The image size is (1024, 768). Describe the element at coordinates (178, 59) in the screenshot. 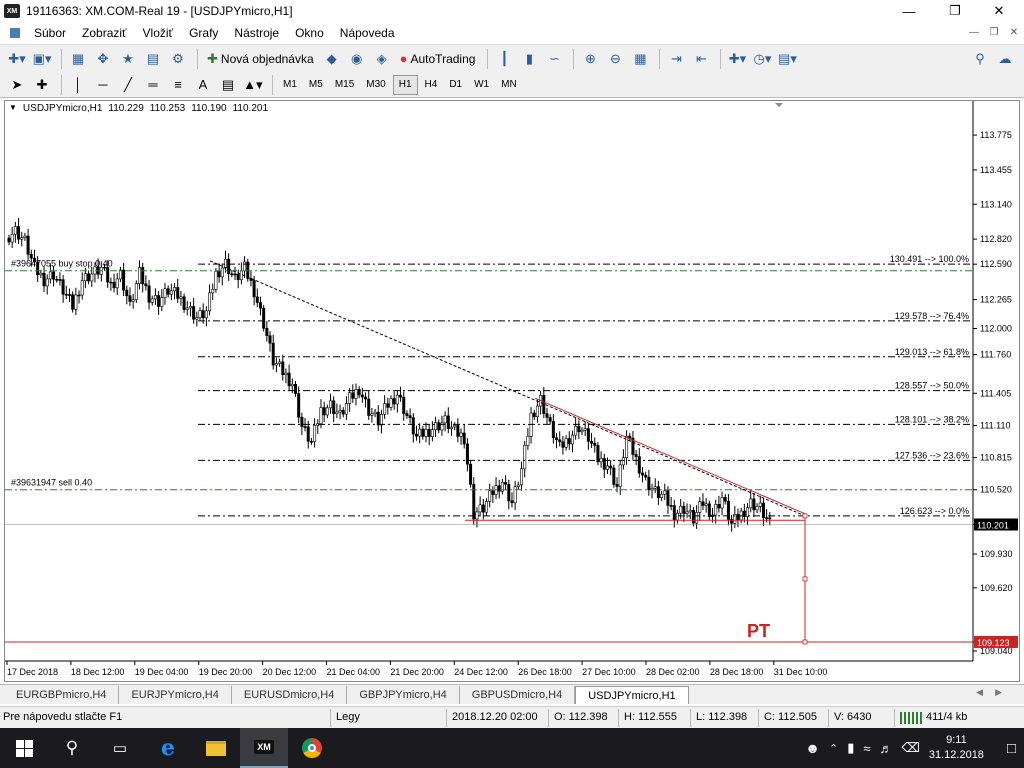

I see `tester-button: ⚙` at that location.